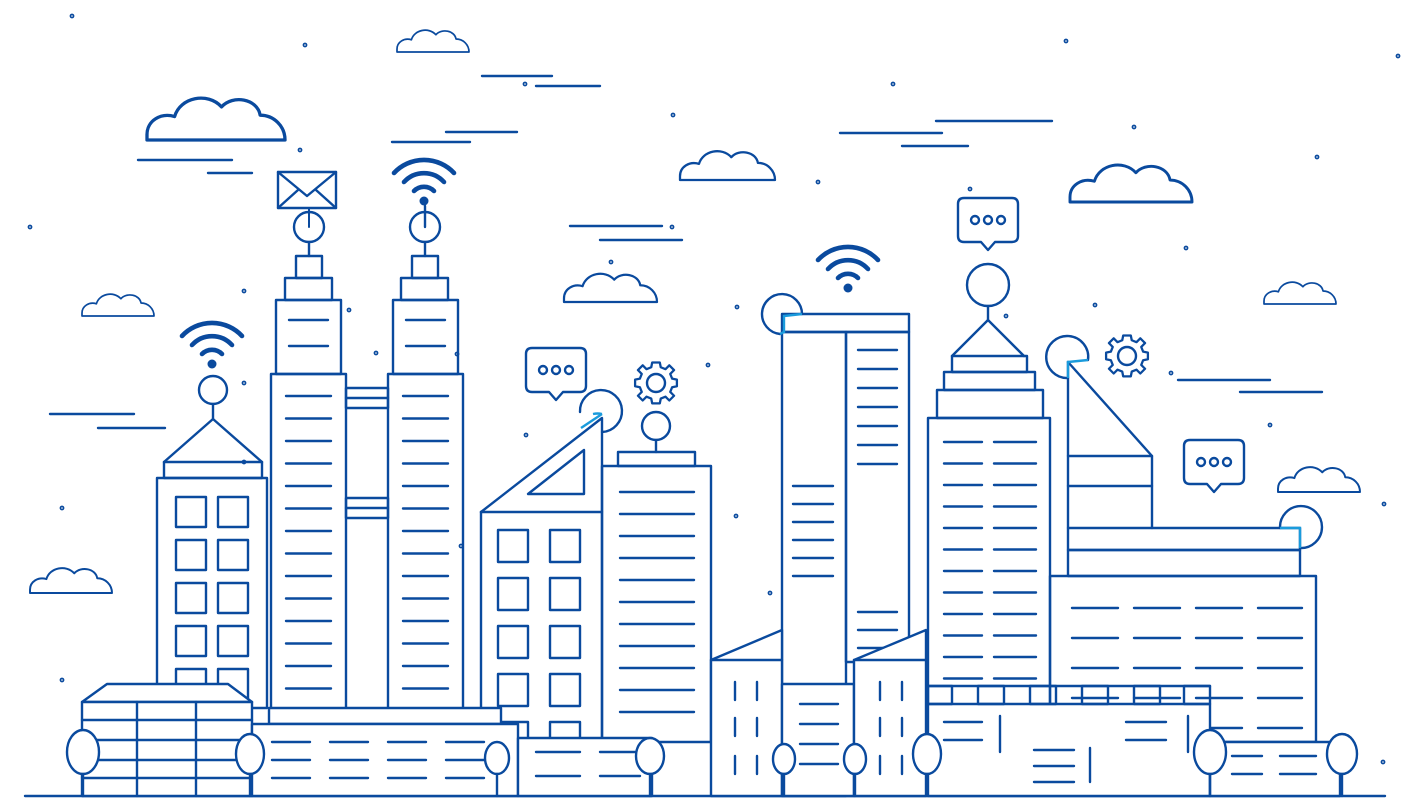  I want to click on building-triangle-roof, so click(541, 579).